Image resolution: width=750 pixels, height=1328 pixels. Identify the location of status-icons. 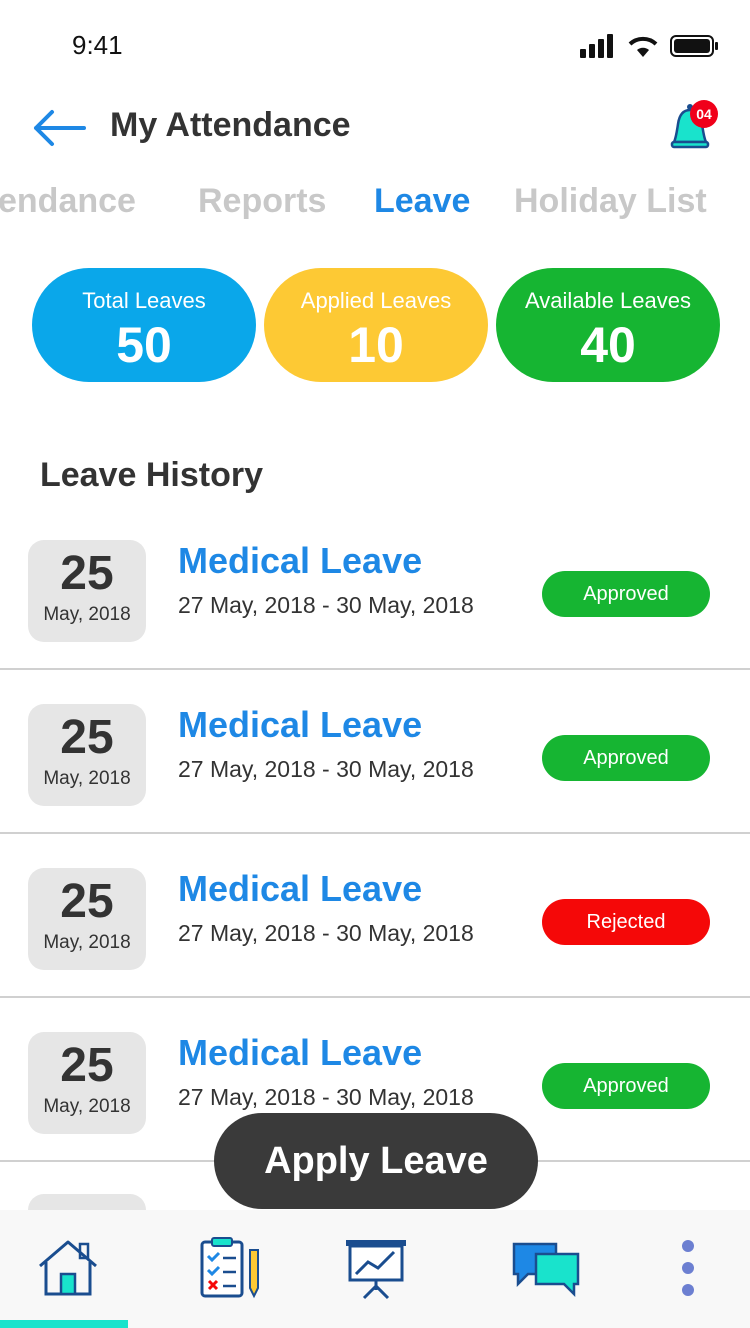
(650, 46).